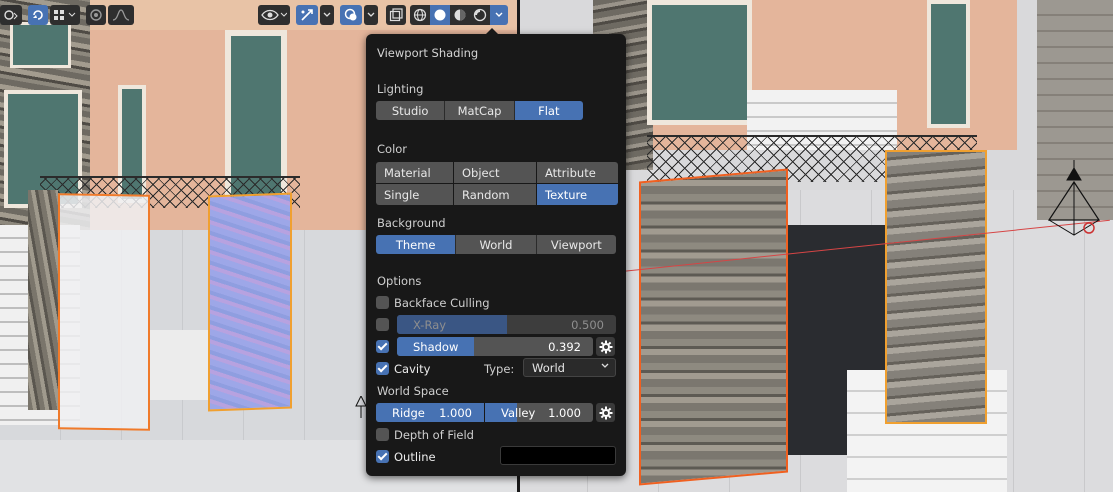 This screenshot has height=492, width=1113. What do you see at coordinates (434, 435) in the screenshot?
I see `depth-of-field-label: Depth of Field` at bounding box center [434, 435].